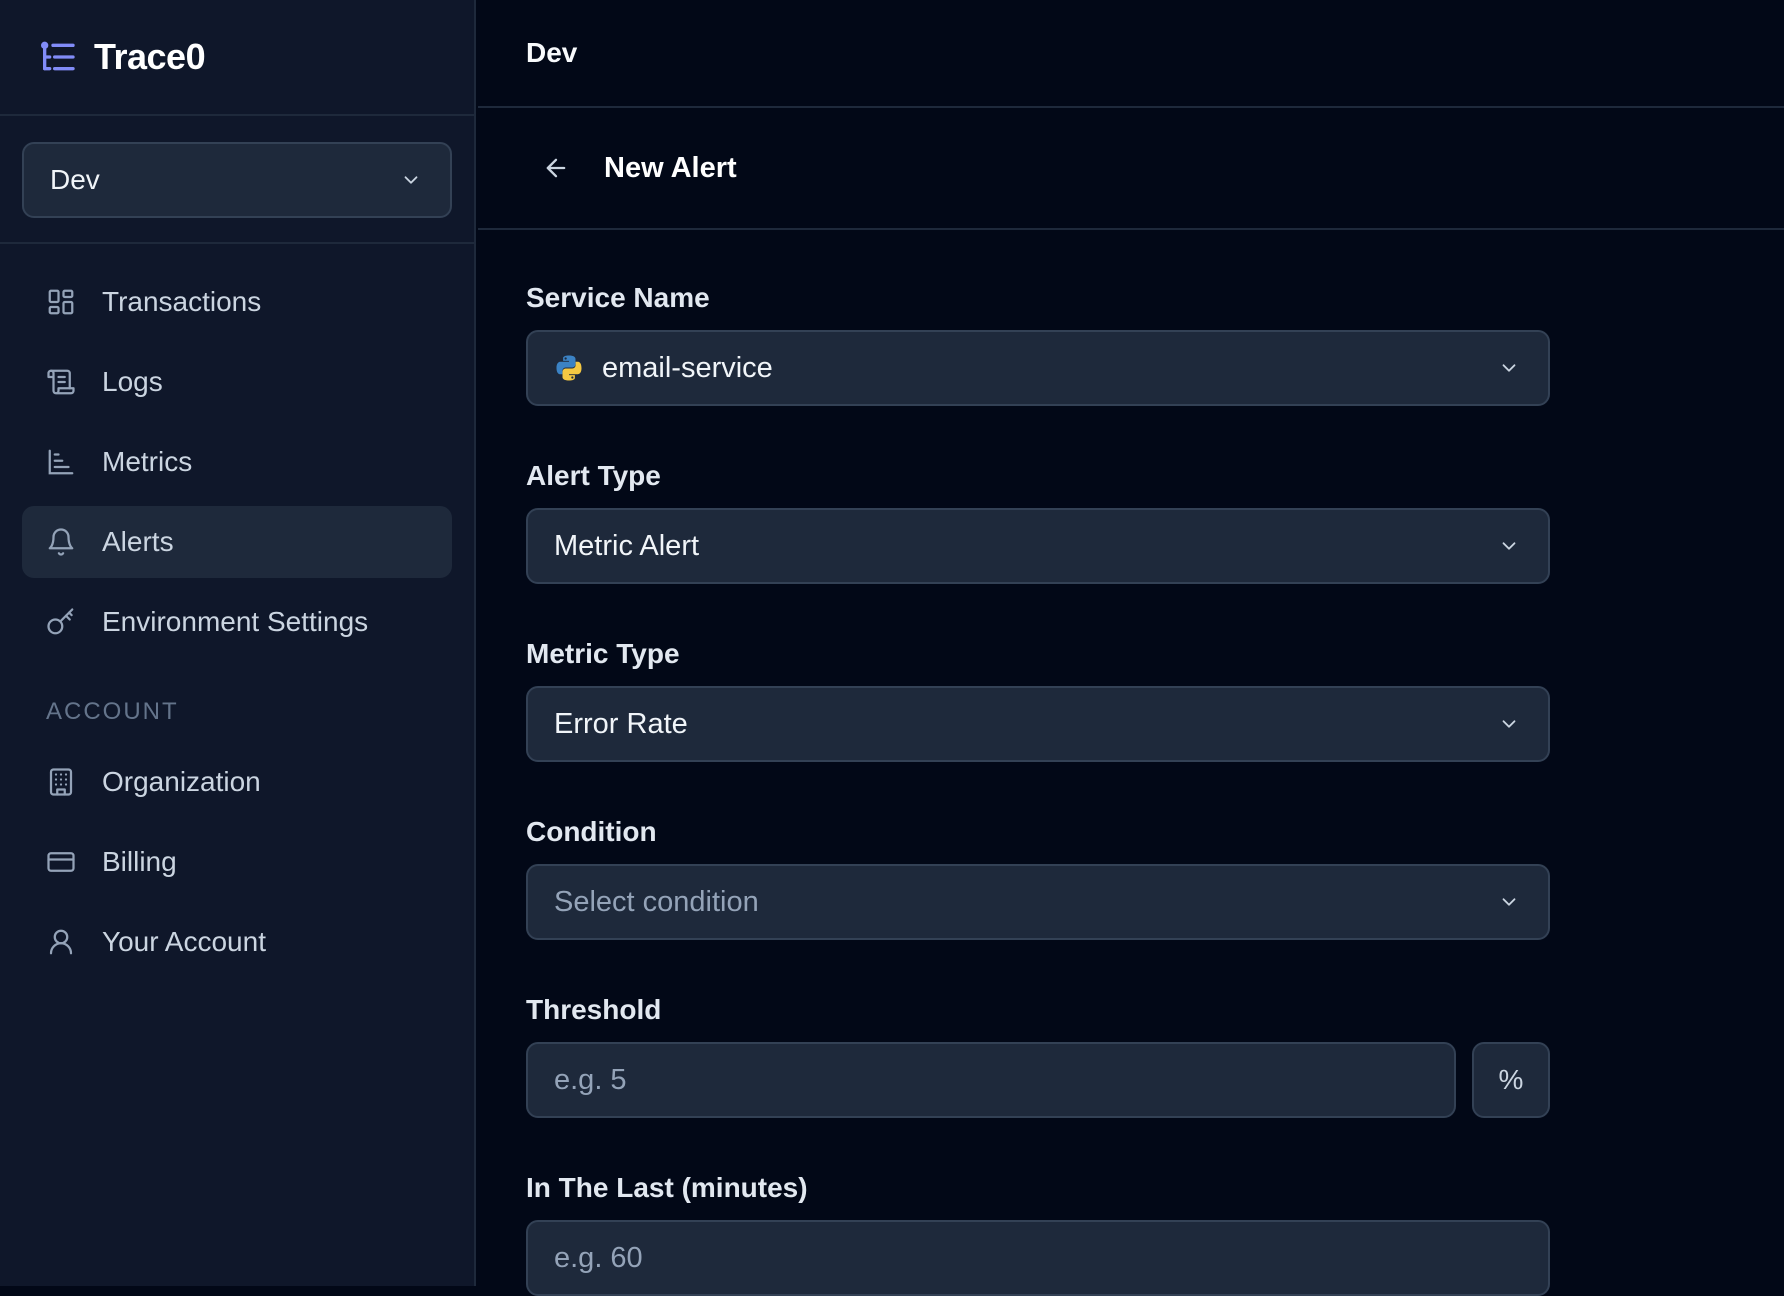  I want to click on environment-selector: Dev, so click(237, 180).